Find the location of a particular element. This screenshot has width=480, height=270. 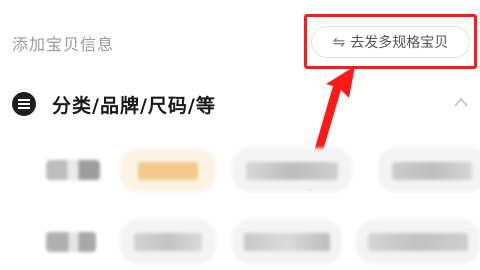

option-chip-selected-inner is located at coordinates (168, 171).